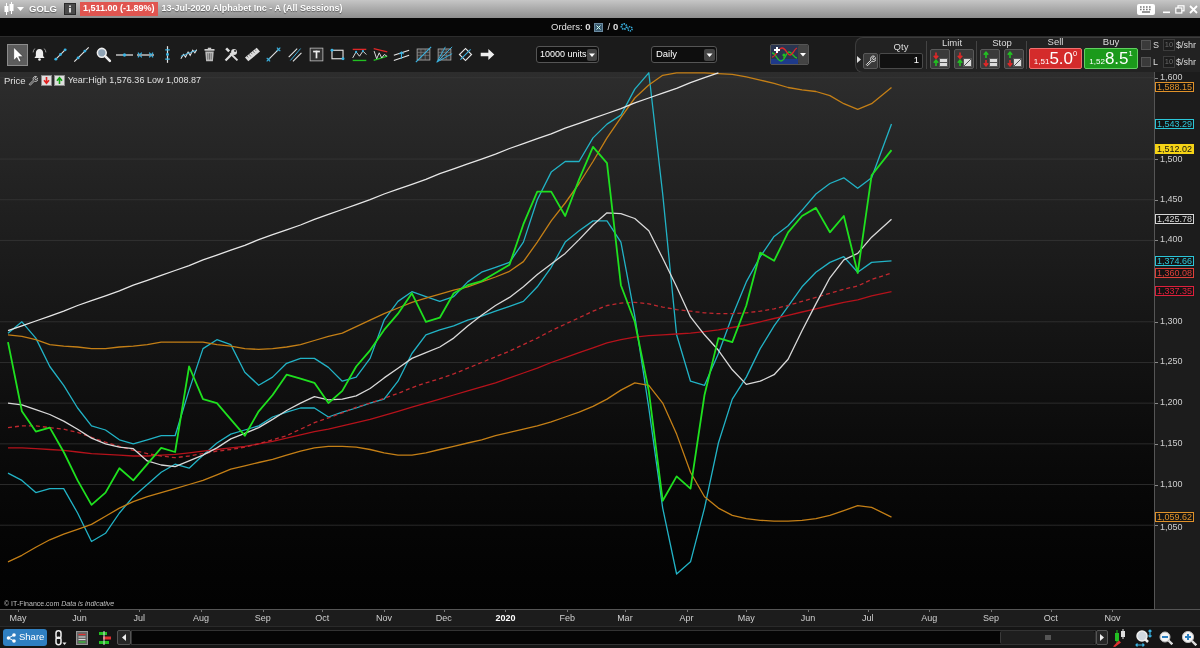 This screenshot has height=648, width=1200. I want to click on share-icon, so click(11, 637).